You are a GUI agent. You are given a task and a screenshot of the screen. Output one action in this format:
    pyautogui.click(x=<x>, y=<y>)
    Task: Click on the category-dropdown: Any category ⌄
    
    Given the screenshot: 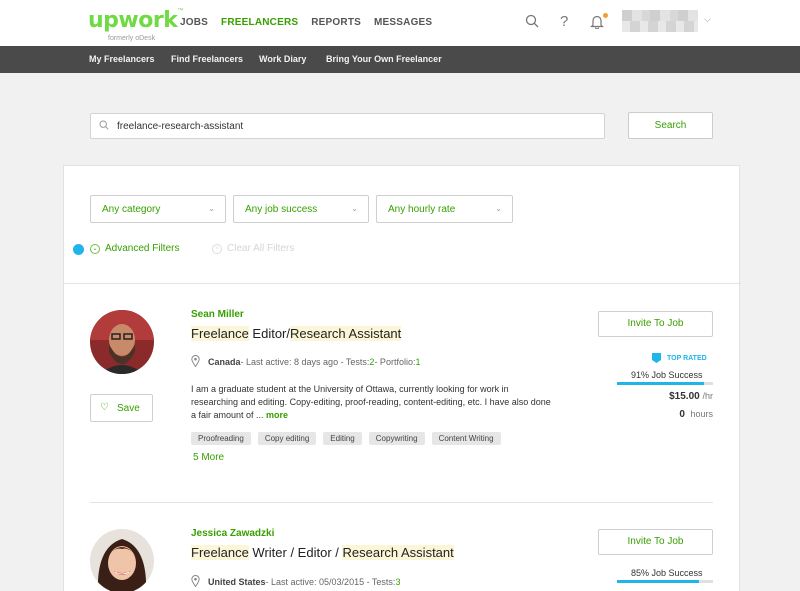 What is the action you would take?
    pyautogui.click(x=158, y=209)
    